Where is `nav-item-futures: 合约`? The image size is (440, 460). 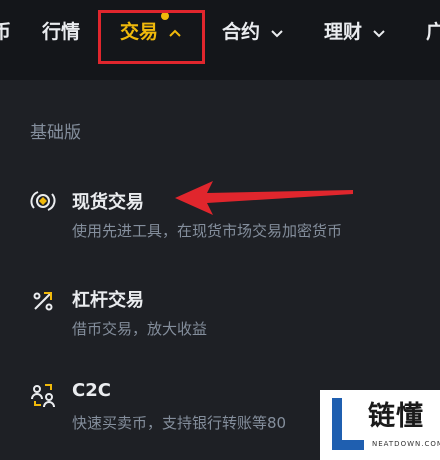
nav-item-futures: 合约 is located at coordinates (253, 32).